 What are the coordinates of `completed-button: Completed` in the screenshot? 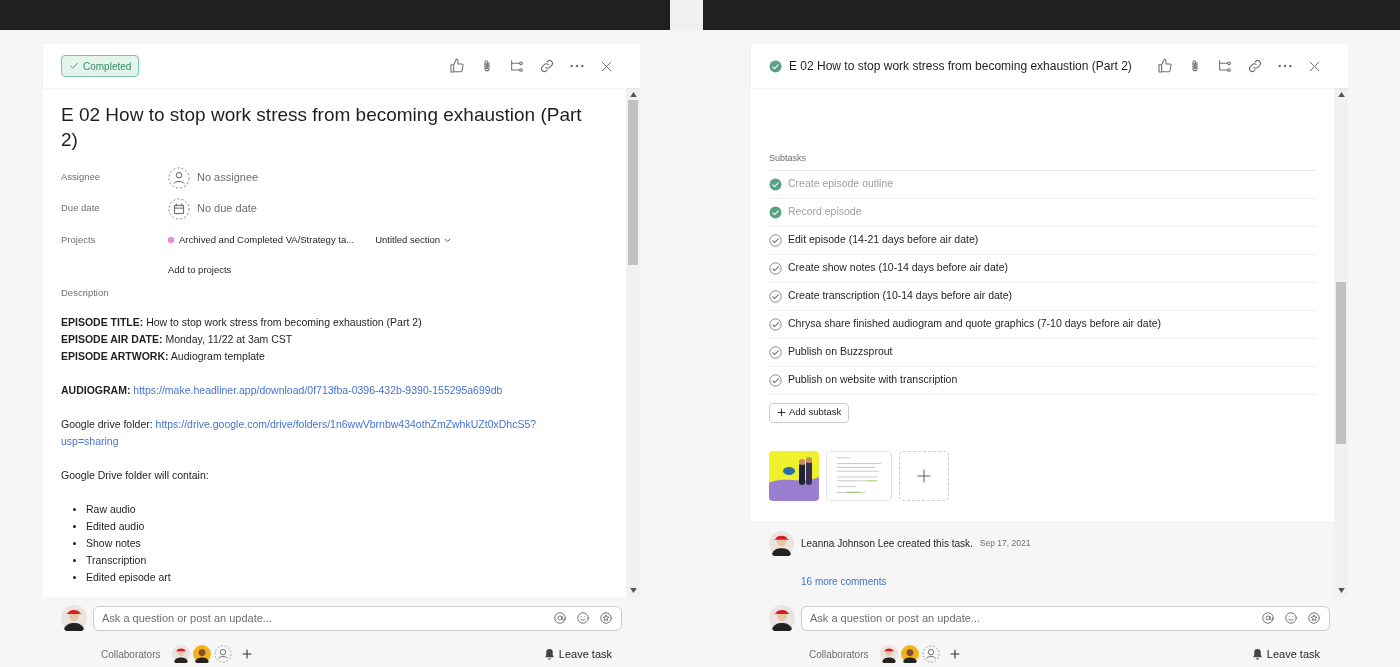 It's located at (100, 66).